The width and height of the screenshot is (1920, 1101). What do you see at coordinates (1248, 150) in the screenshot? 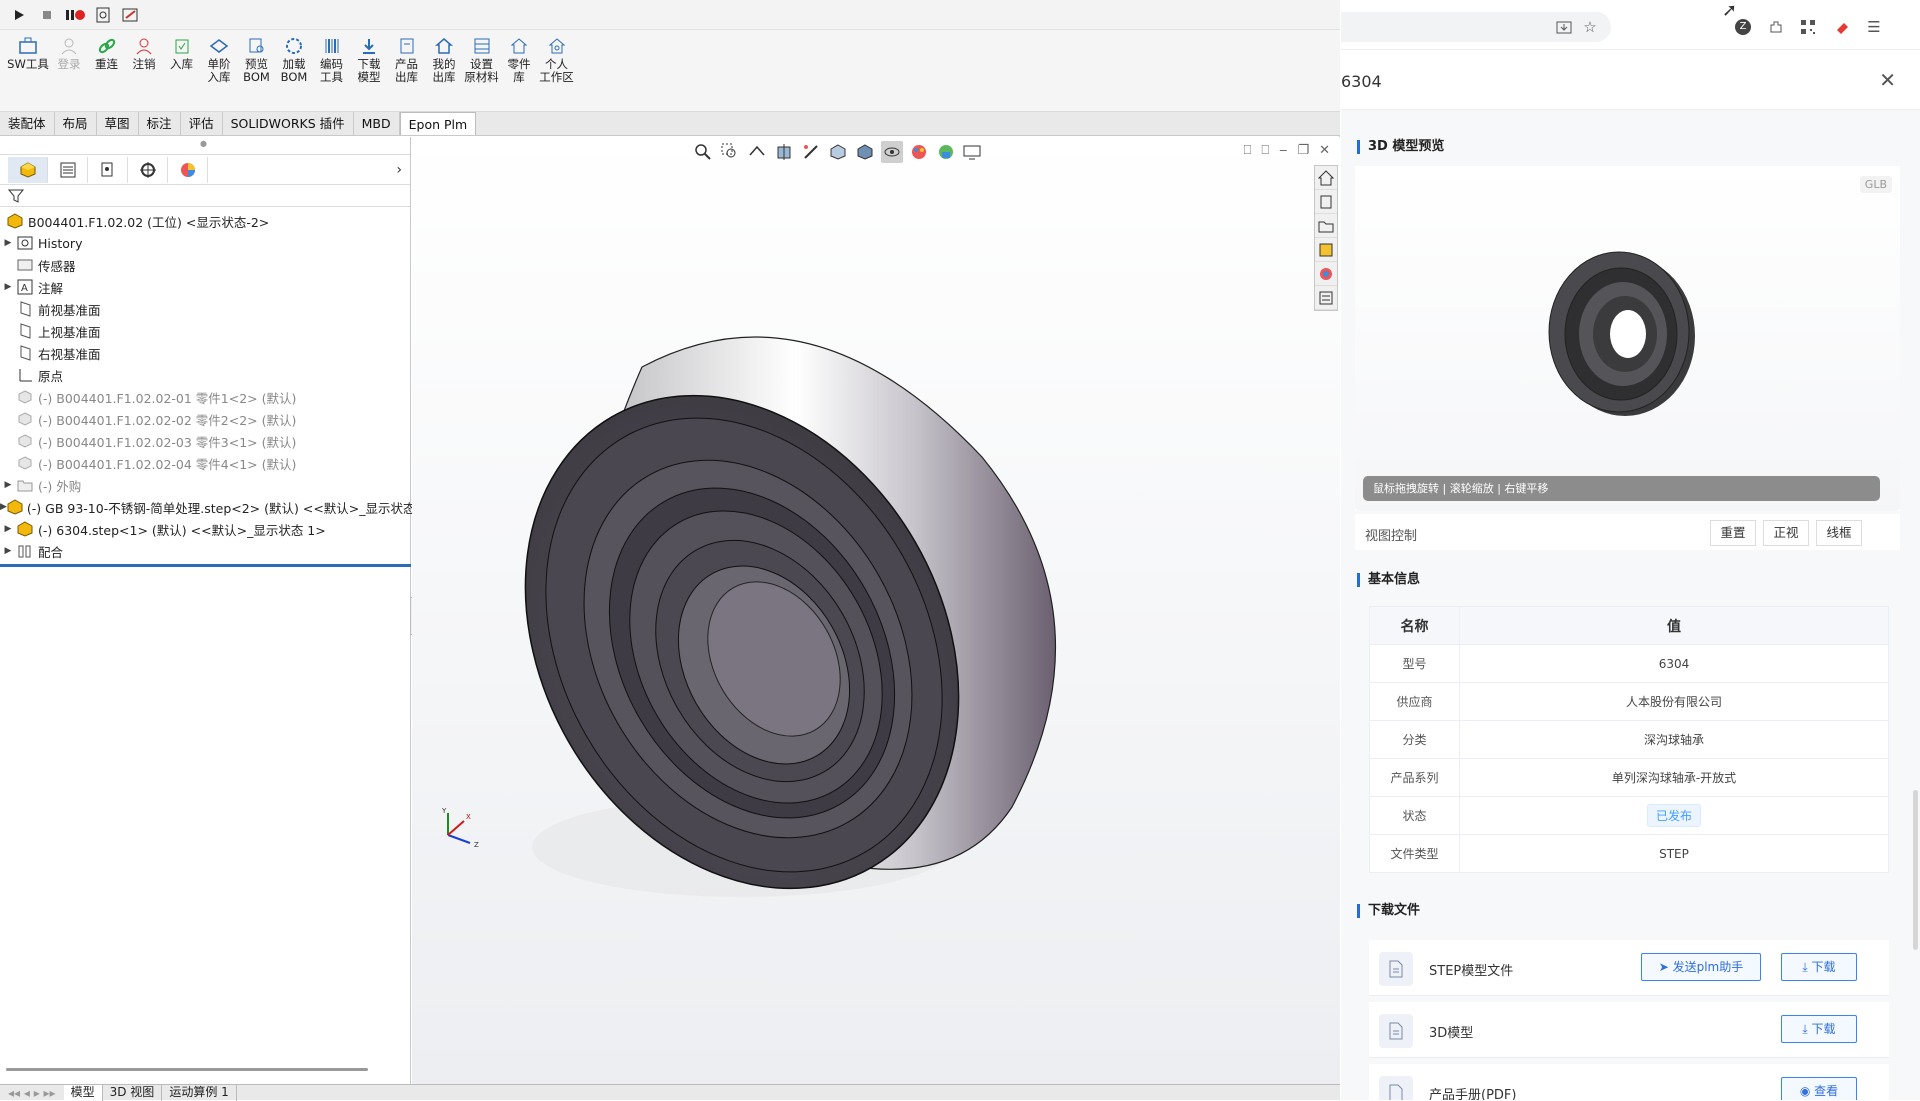
I see `tile-left-icon: ⎕` at bounding box center [1248, 150].